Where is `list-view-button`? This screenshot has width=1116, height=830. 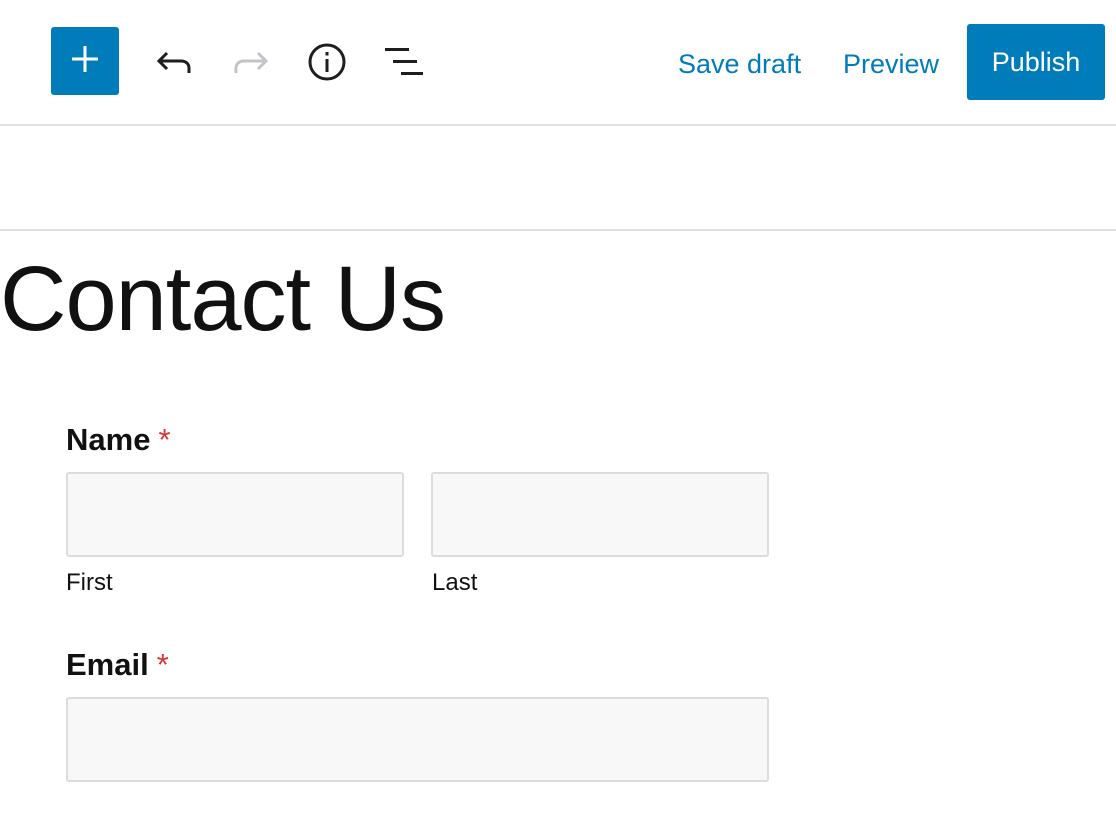
list-view-button is located at coordinates (404, 62).